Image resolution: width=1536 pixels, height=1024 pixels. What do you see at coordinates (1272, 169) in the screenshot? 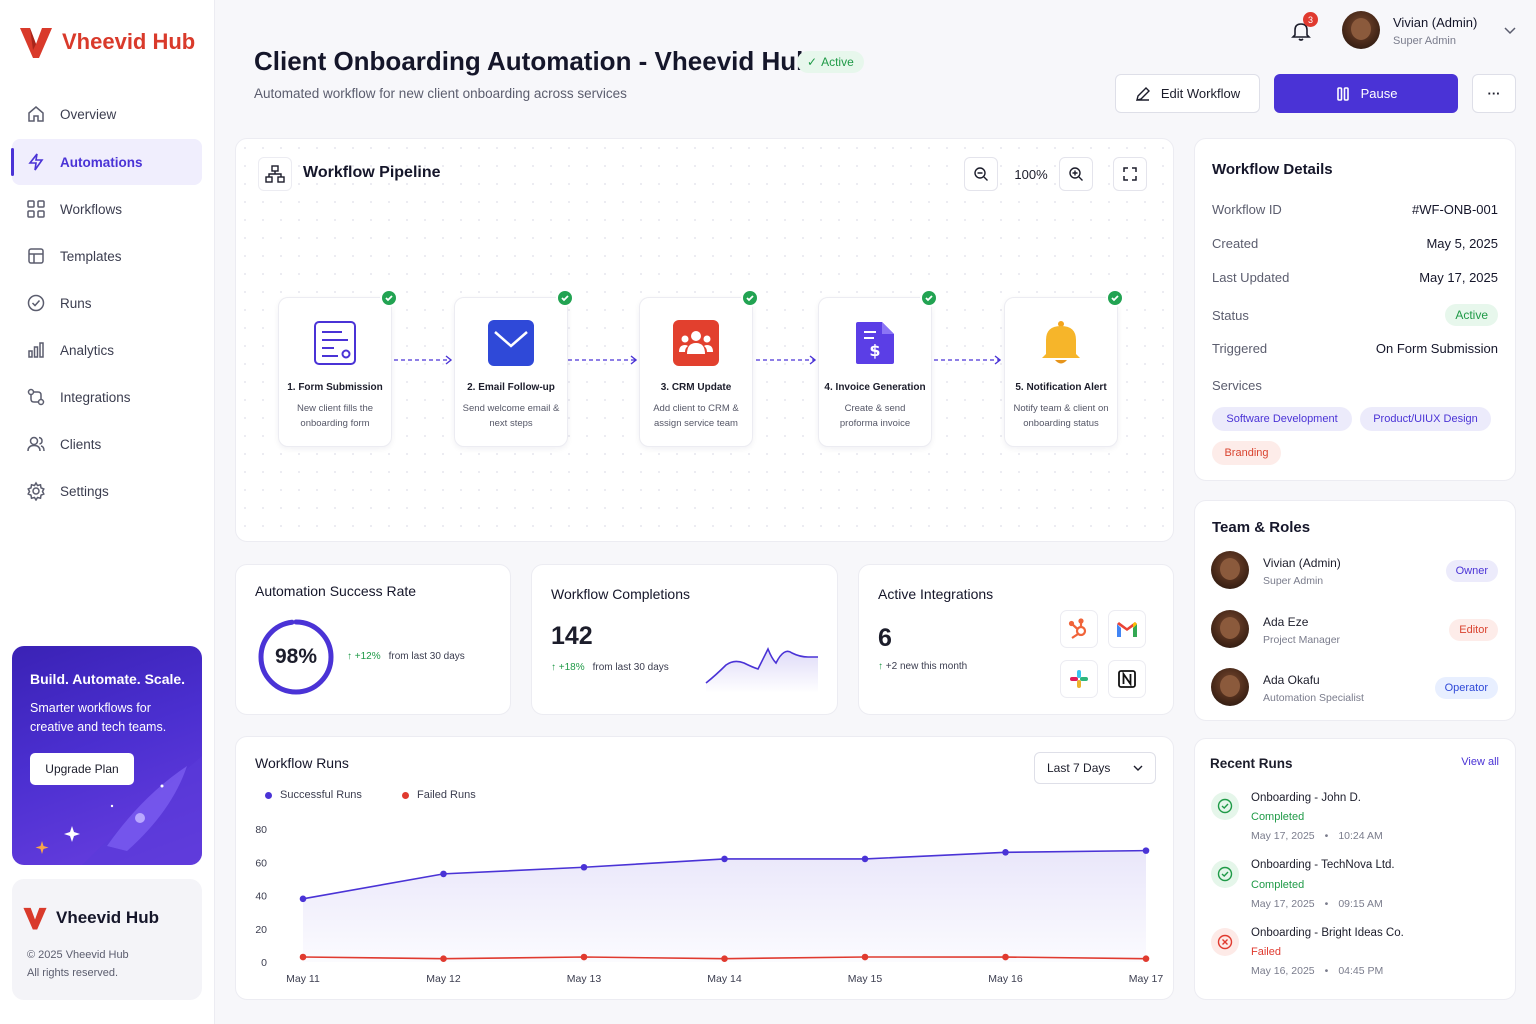
I see `details-title: Workflow Details` at bounding box center [1272, 169].